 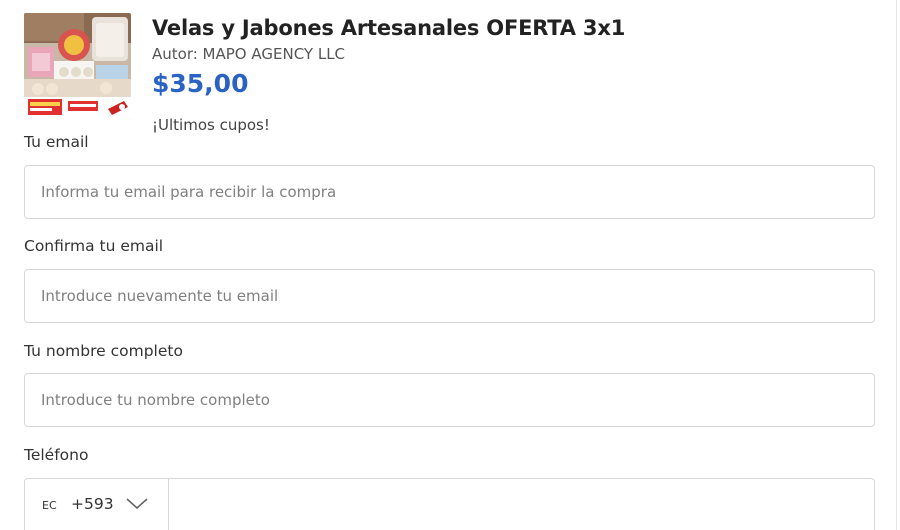 I want to click on product-price: $35,00, so click(x=200, y=83).